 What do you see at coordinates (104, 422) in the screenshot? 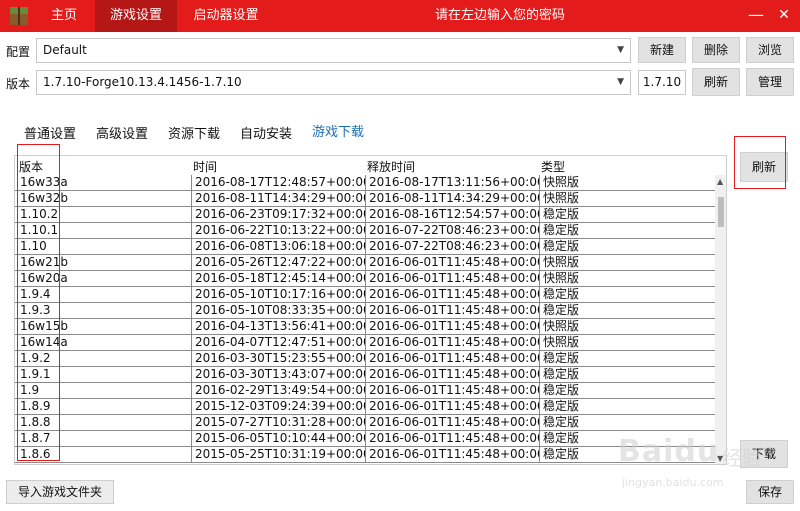
I see `version-cell: 1.8.8` at bounding box center [104, 422].